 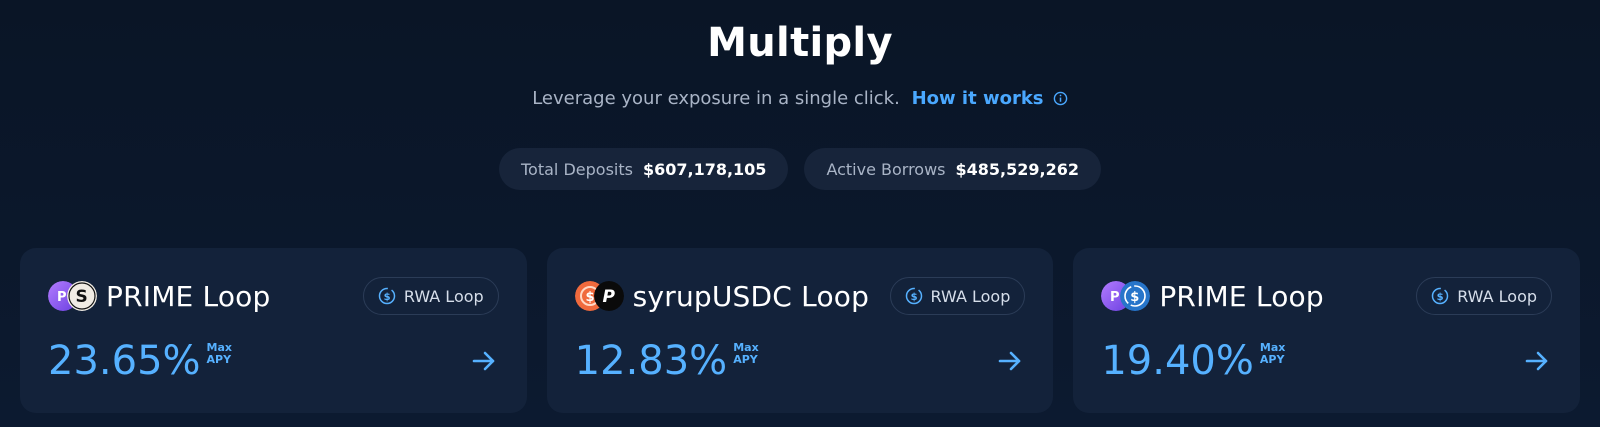 I want to click on total-deposits-stat: Total Deposits $607,178,105, so click(x=644, y=169).